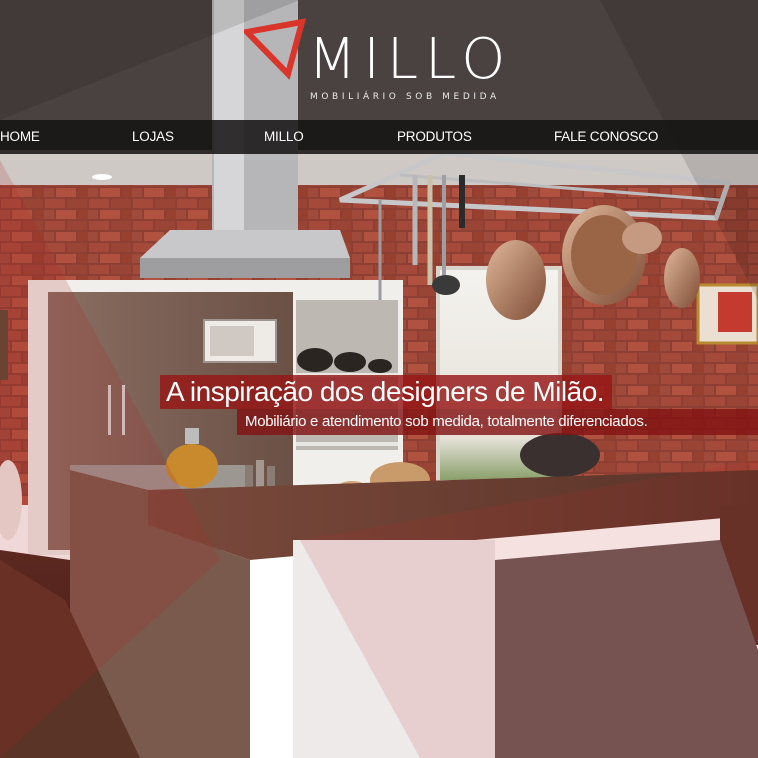  What do you see at coordinates (20, 137) in the screenshot?
I see `nav-item-home: HOME` at bounding box center [20, 137].